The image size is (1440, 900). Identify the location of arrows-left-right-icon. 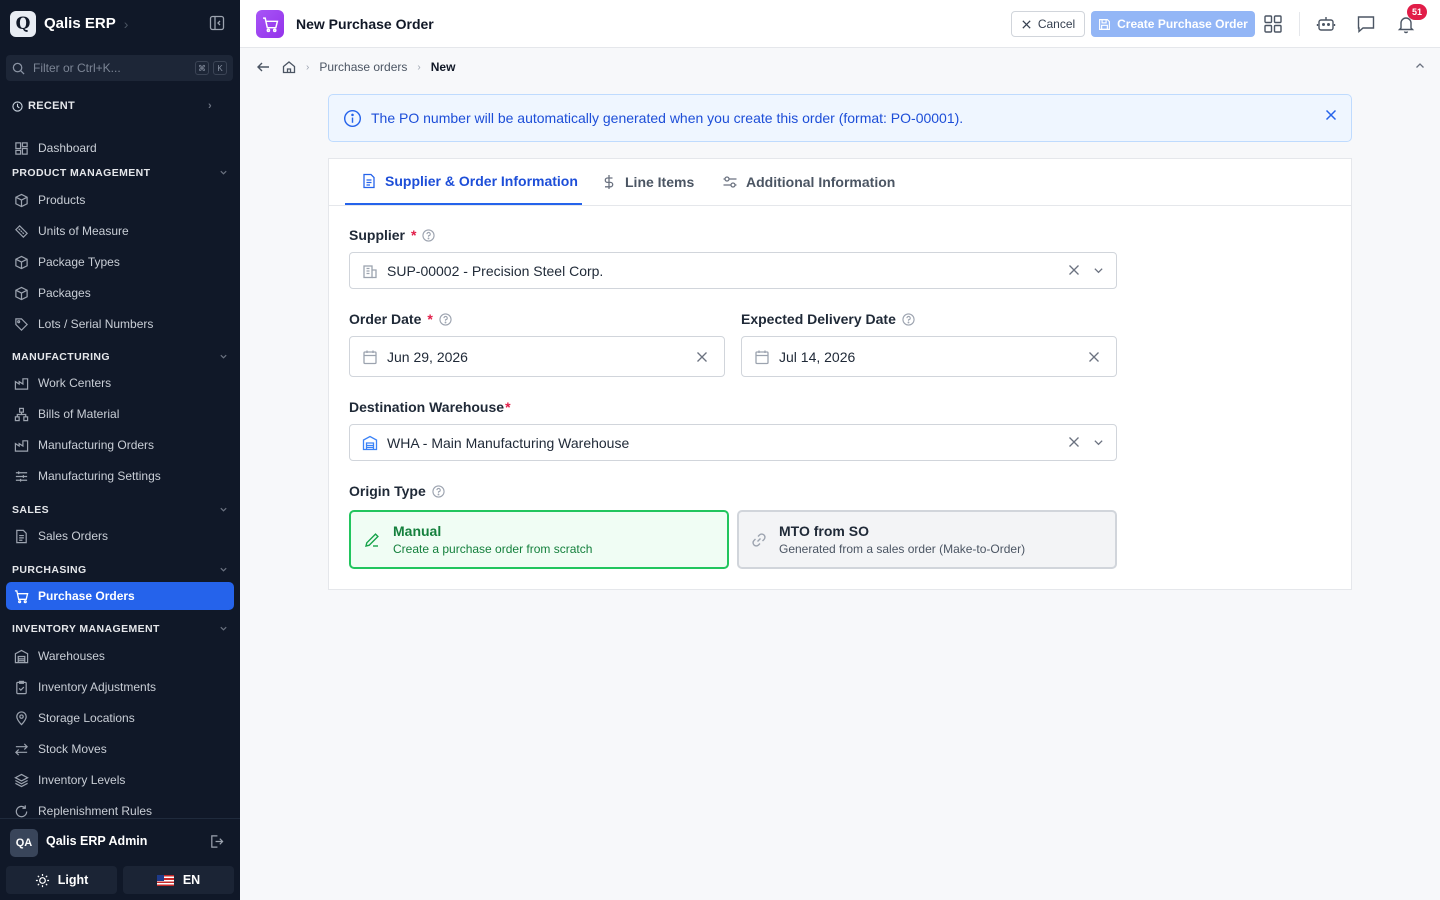
(21, 749).